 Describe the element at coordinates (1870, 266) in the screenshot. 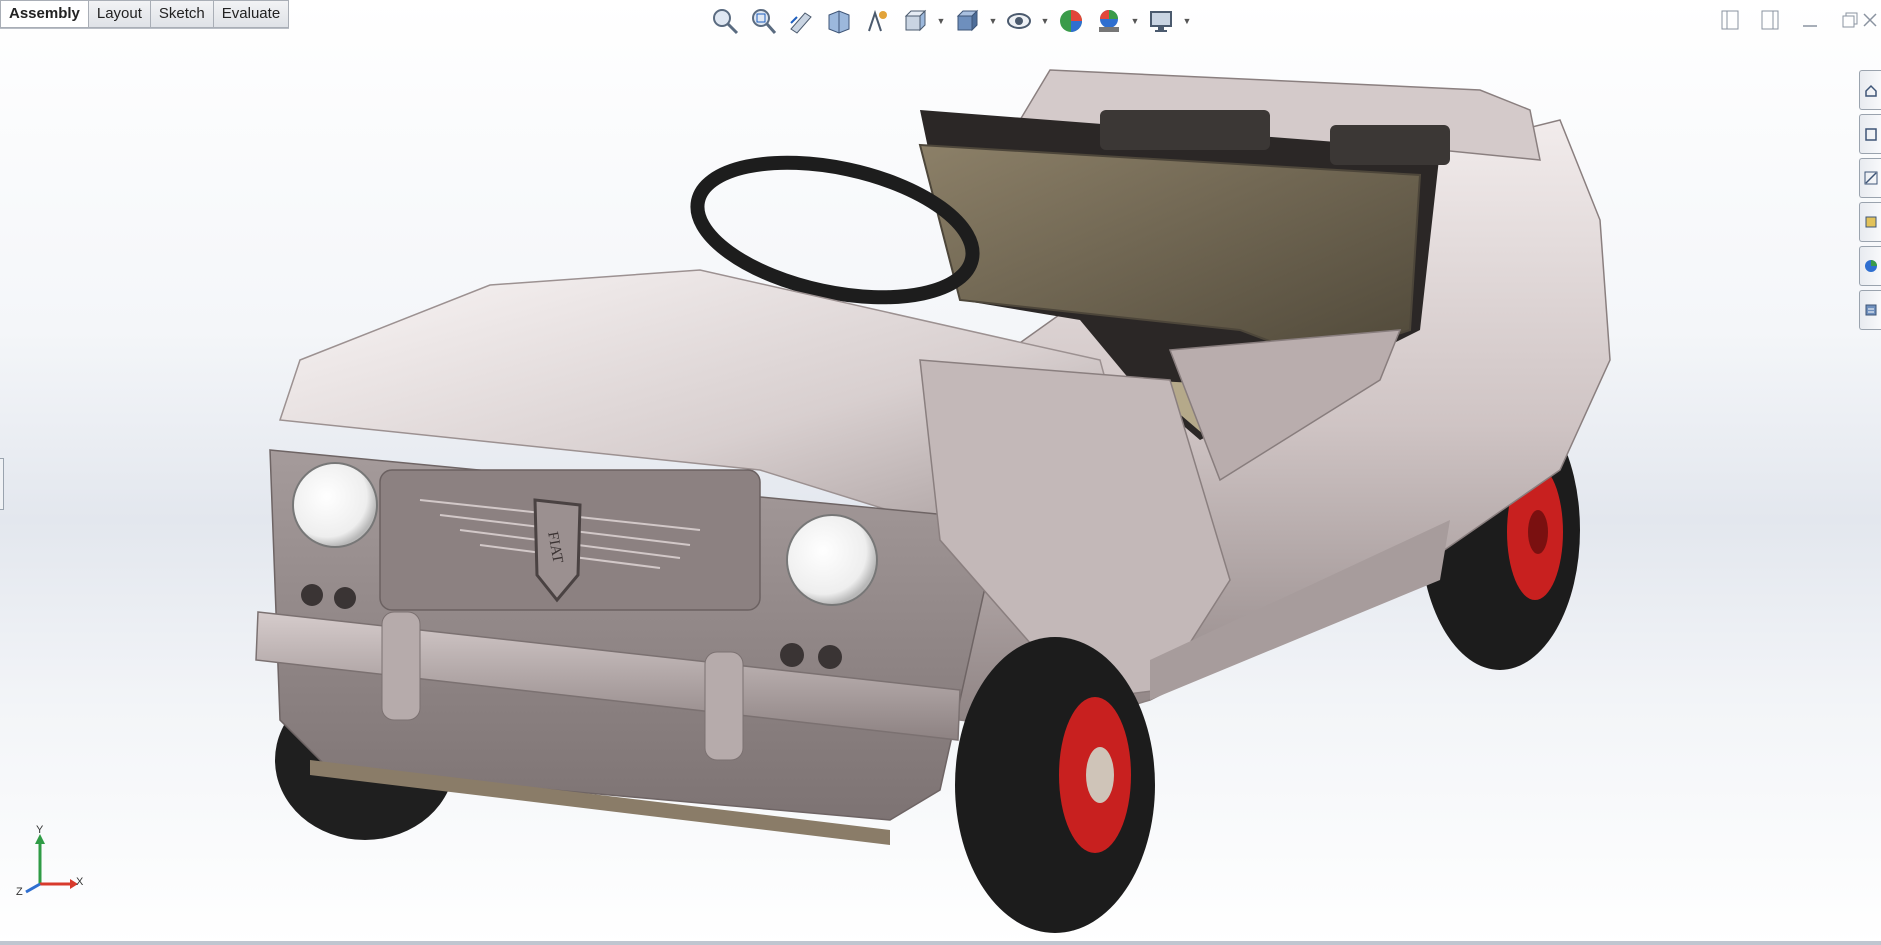

I see `appearances-icon` at that location.